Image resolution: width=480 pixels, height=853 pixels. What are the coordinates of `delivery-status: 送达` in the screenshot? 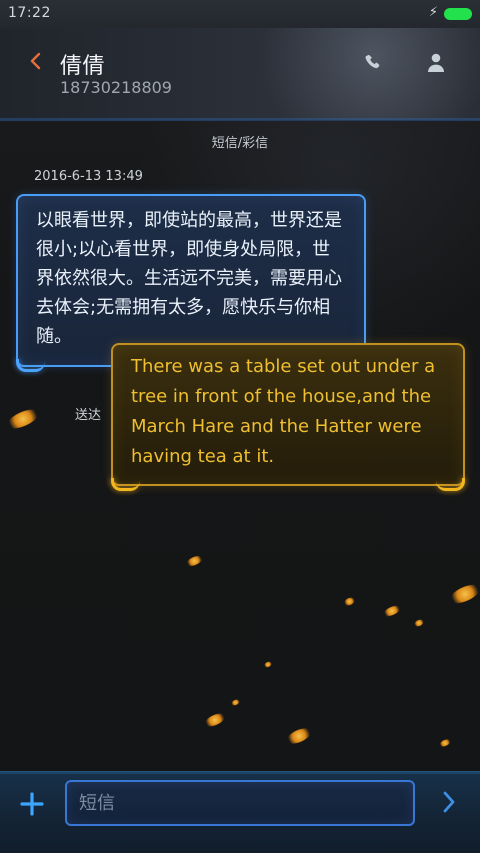 It's located at (88, 415).